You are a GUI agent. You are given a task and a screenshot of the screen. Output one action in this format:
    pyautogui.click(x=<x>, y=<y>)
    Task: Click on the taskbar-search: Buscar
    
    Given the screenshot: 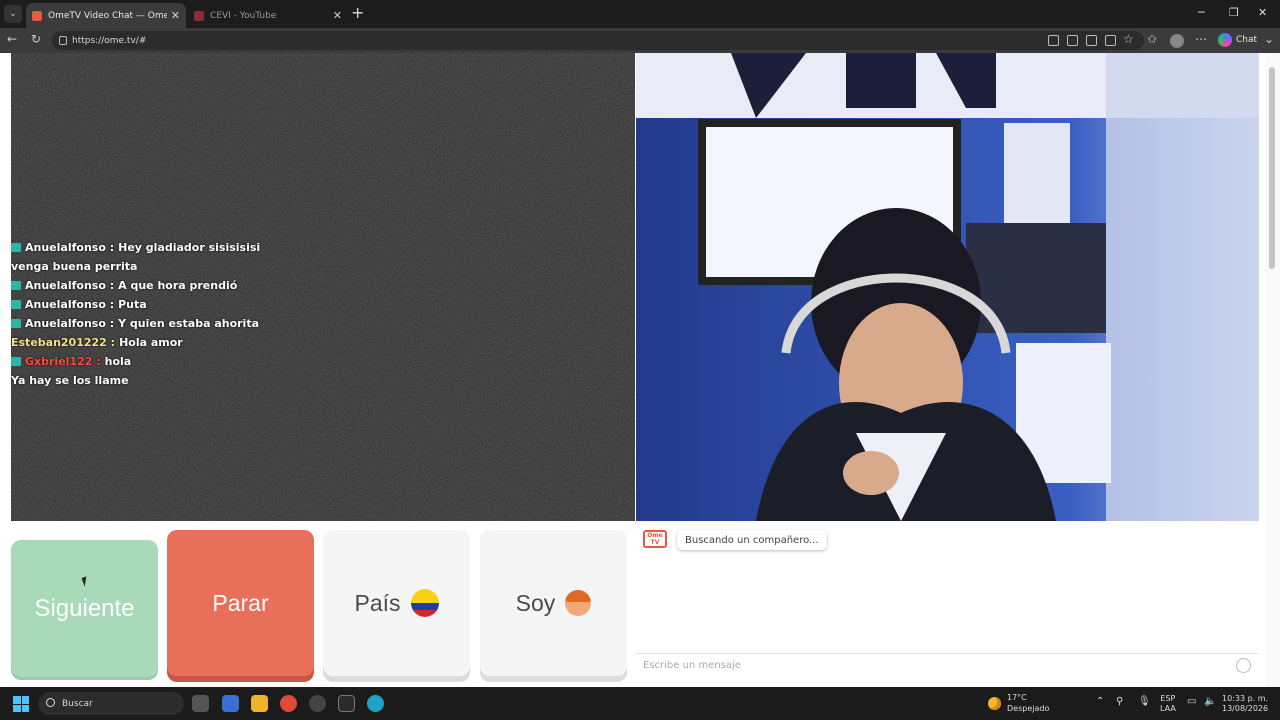 What is the action you would take?
    pyautogui.click(x=111, y=703)
    